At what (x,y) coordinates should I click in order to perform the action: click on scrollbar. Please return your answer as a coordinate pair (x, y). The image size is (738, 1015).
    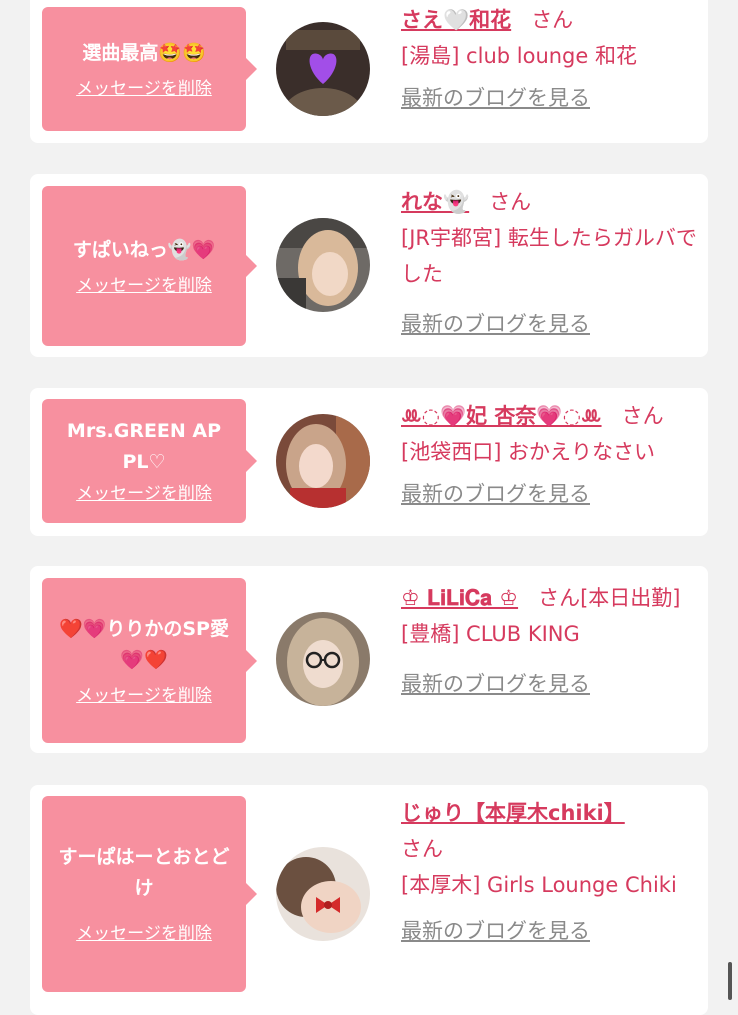
    Looking at the image, I should click on (730, 981).